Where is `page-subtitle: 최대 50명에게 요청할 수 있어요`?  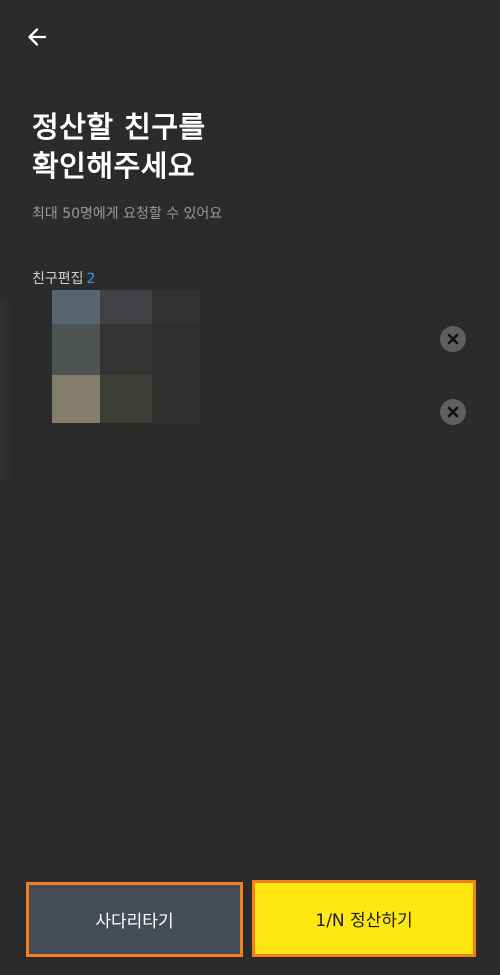
page-subtitle: 최대 50명에게 요청할 수 있어요 is located at coordinates (127, 214).